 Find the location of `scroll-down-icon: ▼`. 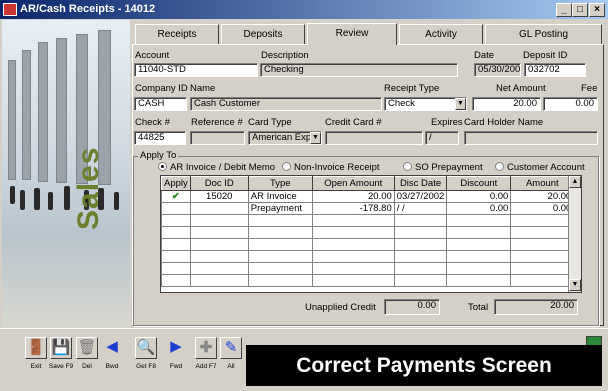

scroll-down-icon: ▼ is located at coordinates (575, 285).